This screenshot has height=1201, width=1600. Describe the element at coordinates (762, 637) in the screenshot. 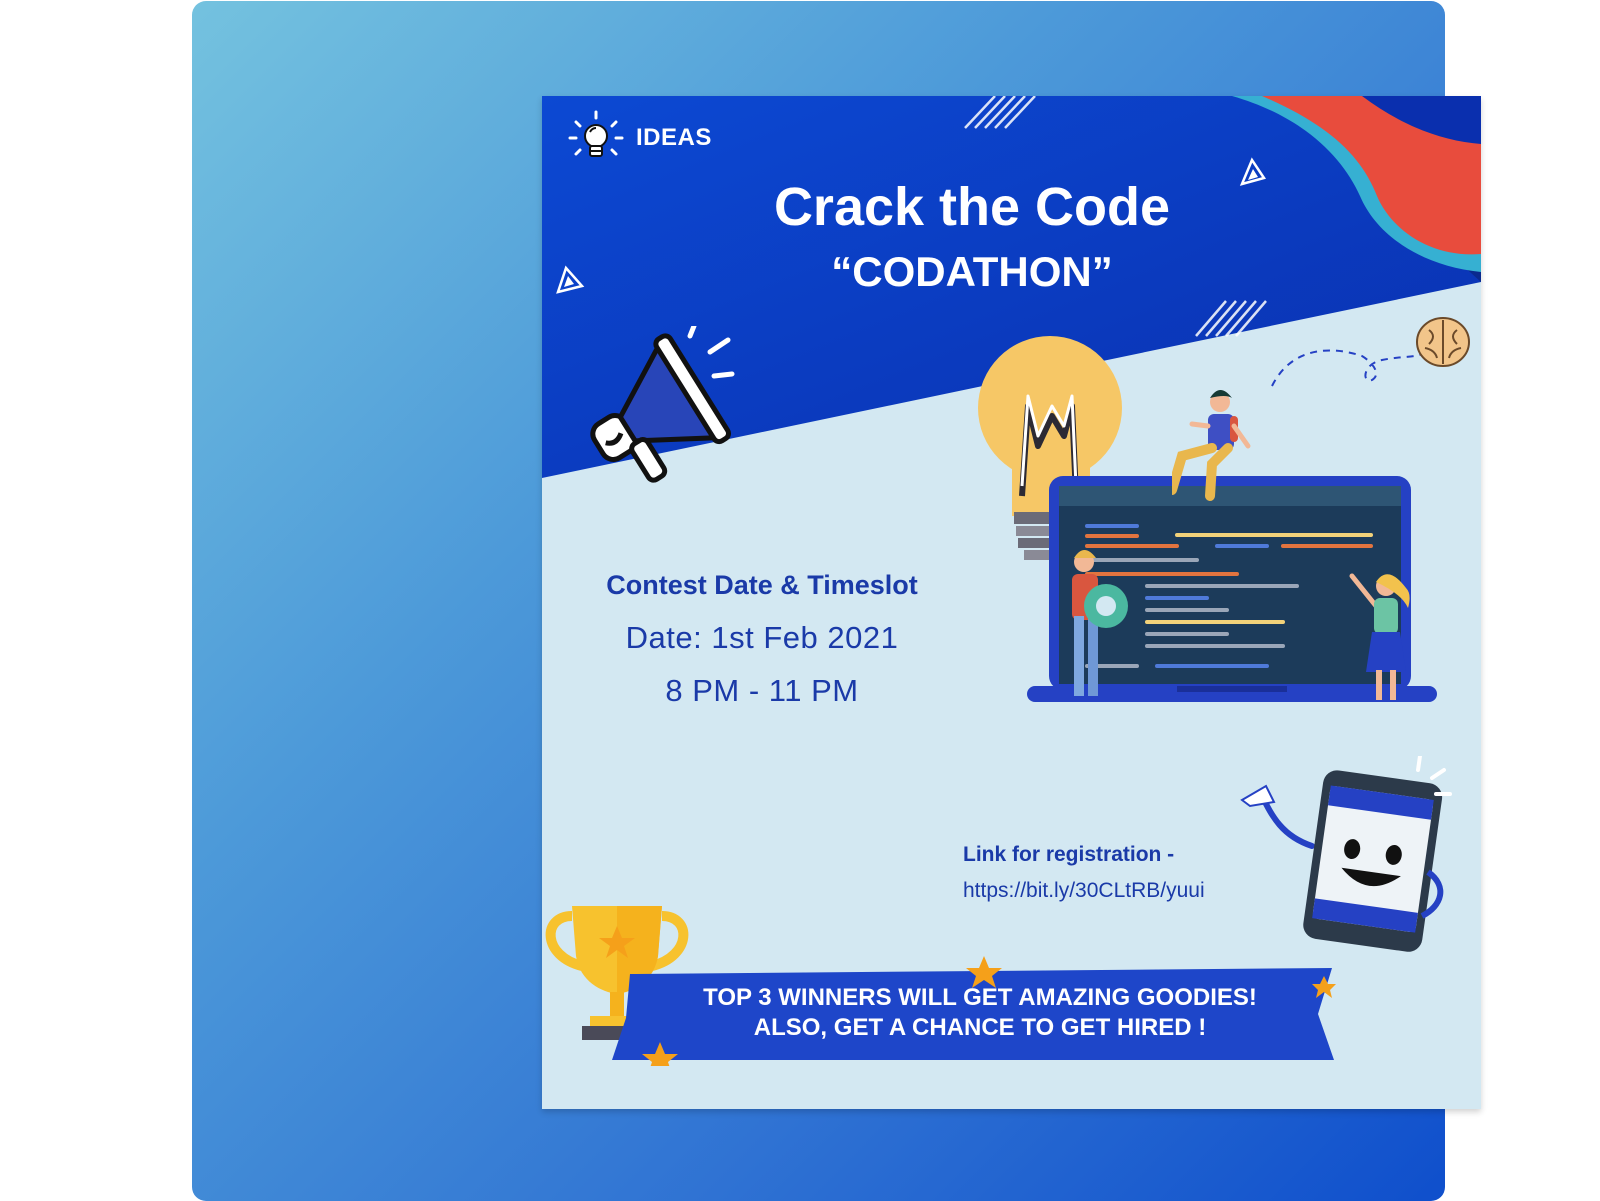

I see `contest-date: Date: 1st Feb 2021` at that location.